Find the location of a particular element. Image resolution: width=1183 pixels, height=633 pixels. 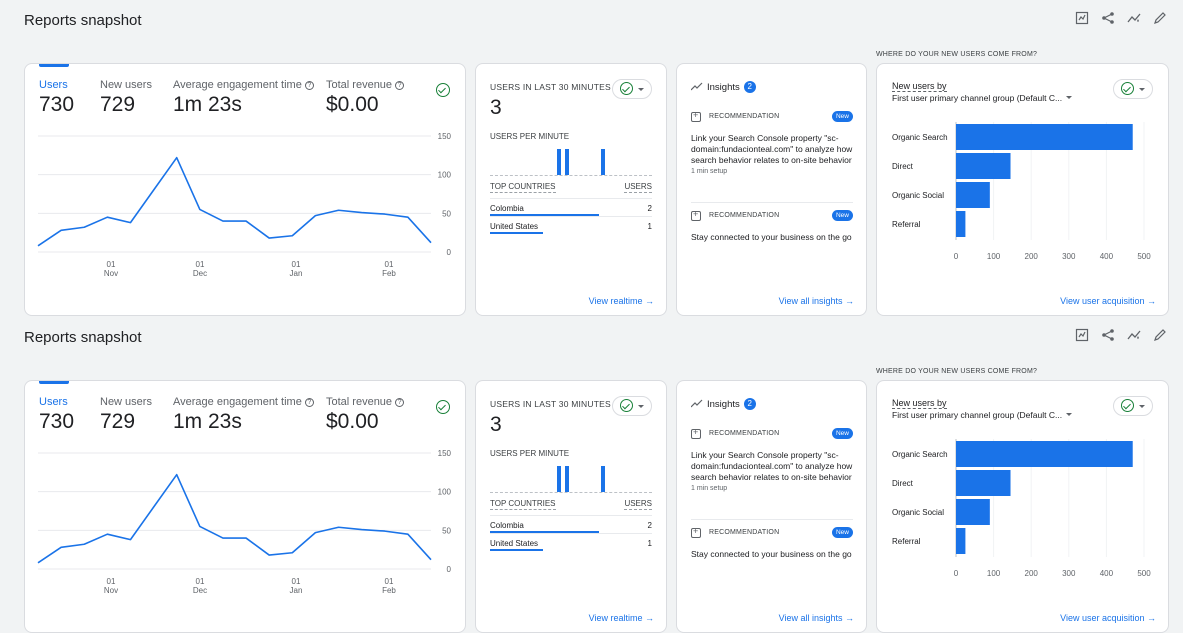

y-tick-label: 0 is located at coordinates (449, 569).